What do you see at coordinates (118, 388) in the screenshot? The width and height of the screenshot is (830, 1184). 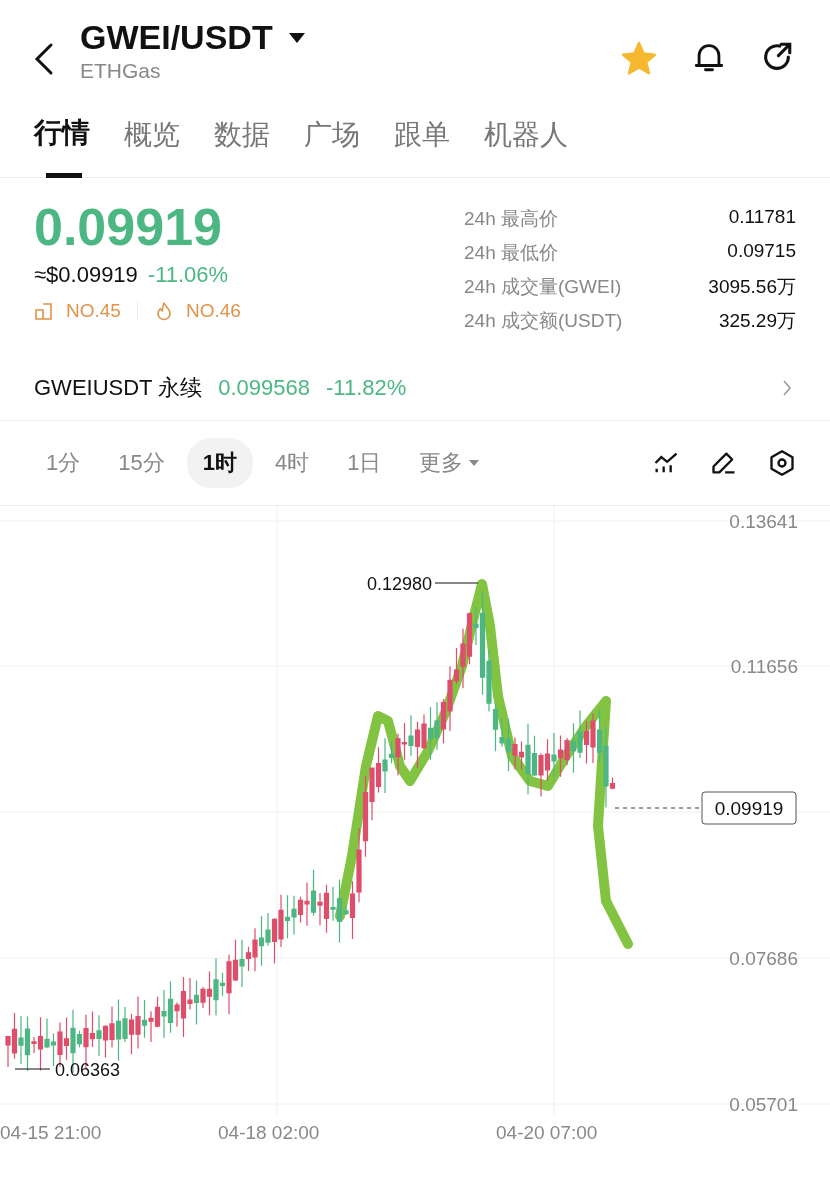 I see `perpetual-name: GWEIUSDT 永续` at bounding box center [118, 388].